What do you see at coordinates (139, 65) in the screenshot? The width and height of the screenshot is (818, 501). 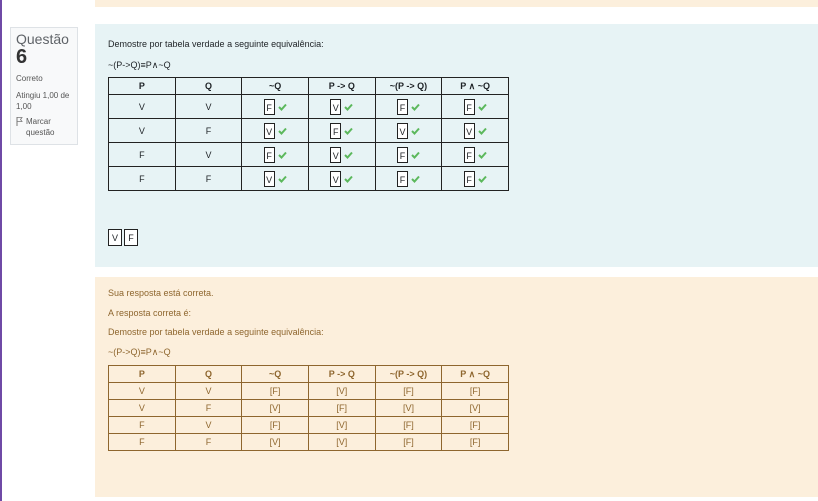 I see `question-formula: ~(P->Q)≡P∧~Q` at bounding box center [139, 65].